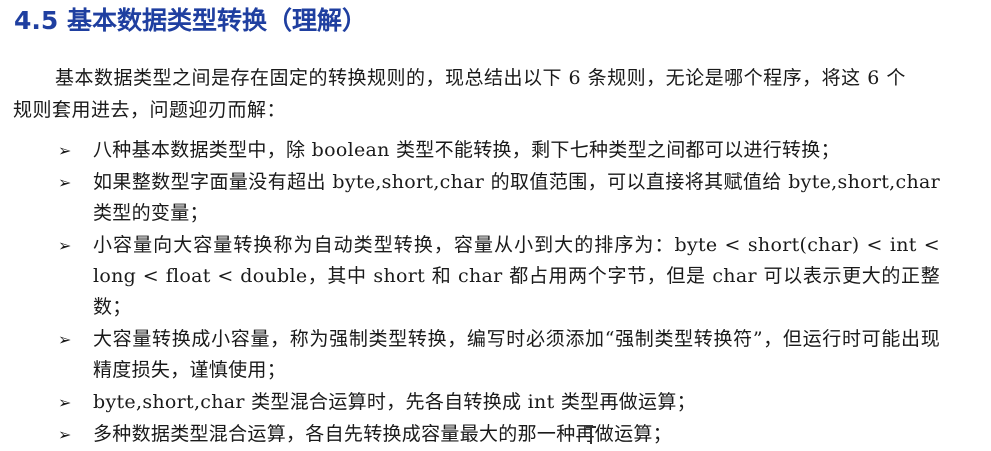  I want to click on section-heading: 4.5 基本数据类型转换（理解）, so click(190, 20).